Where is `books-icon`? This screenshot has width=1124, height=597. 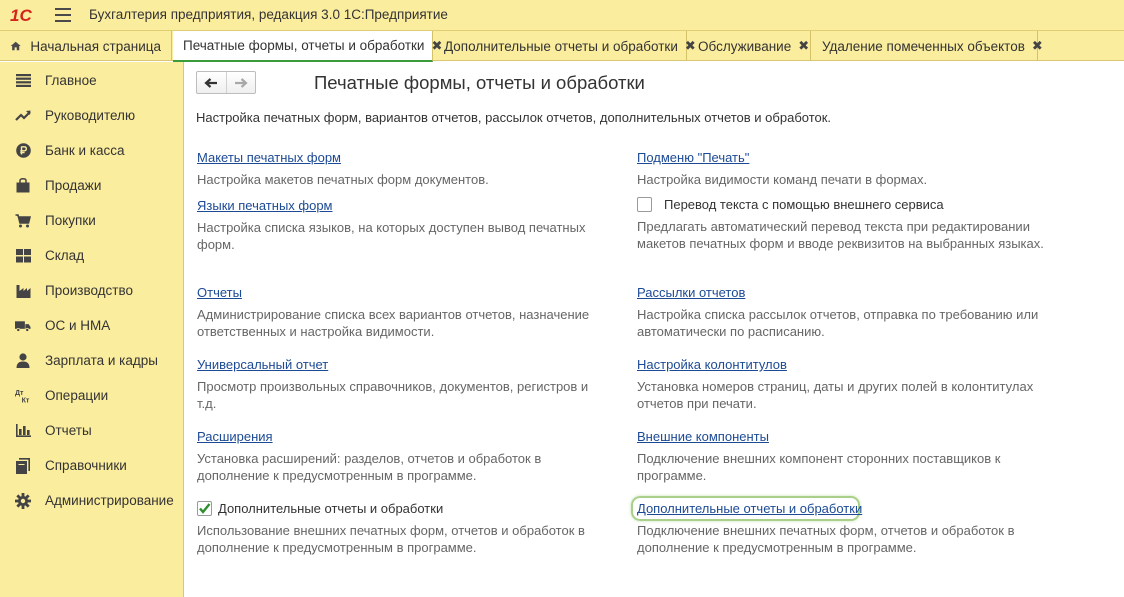
books-icon is located at coordinates (23, 465).